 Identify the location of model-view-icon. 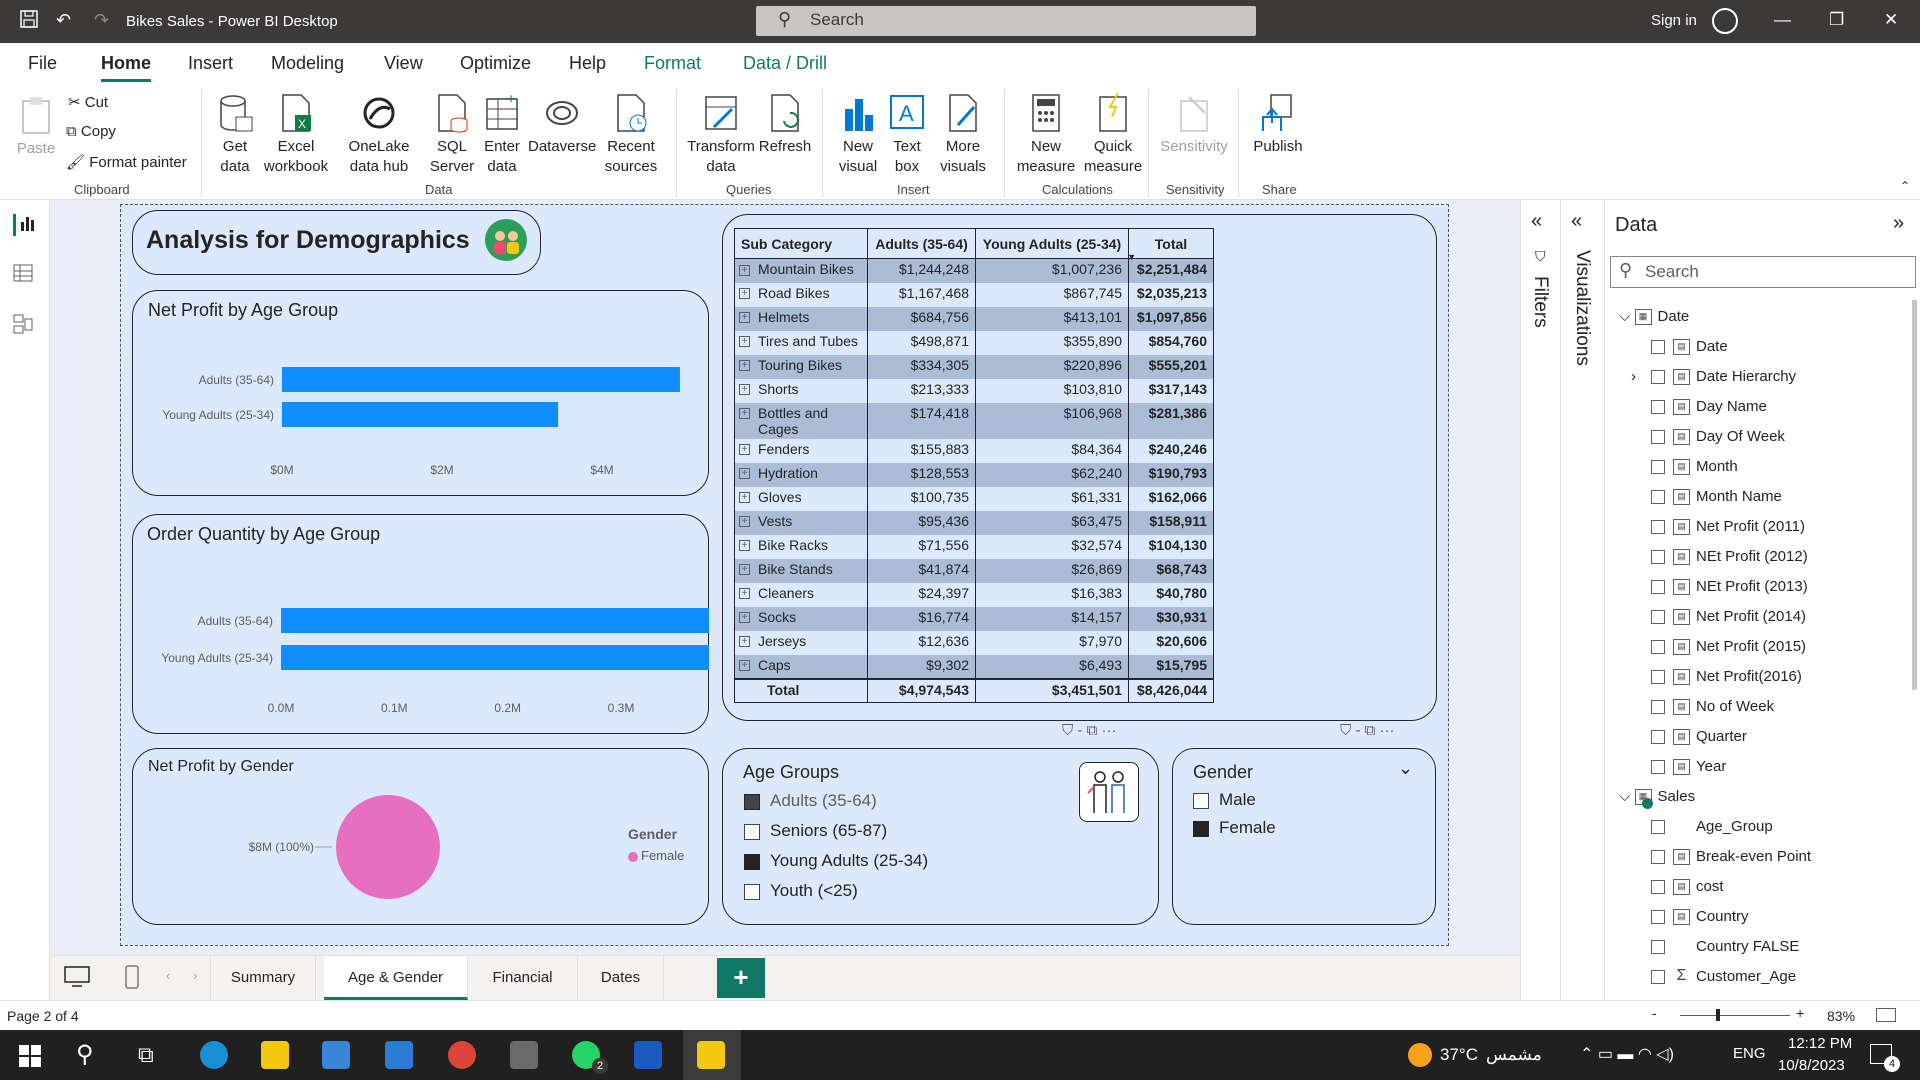
(25, 325).